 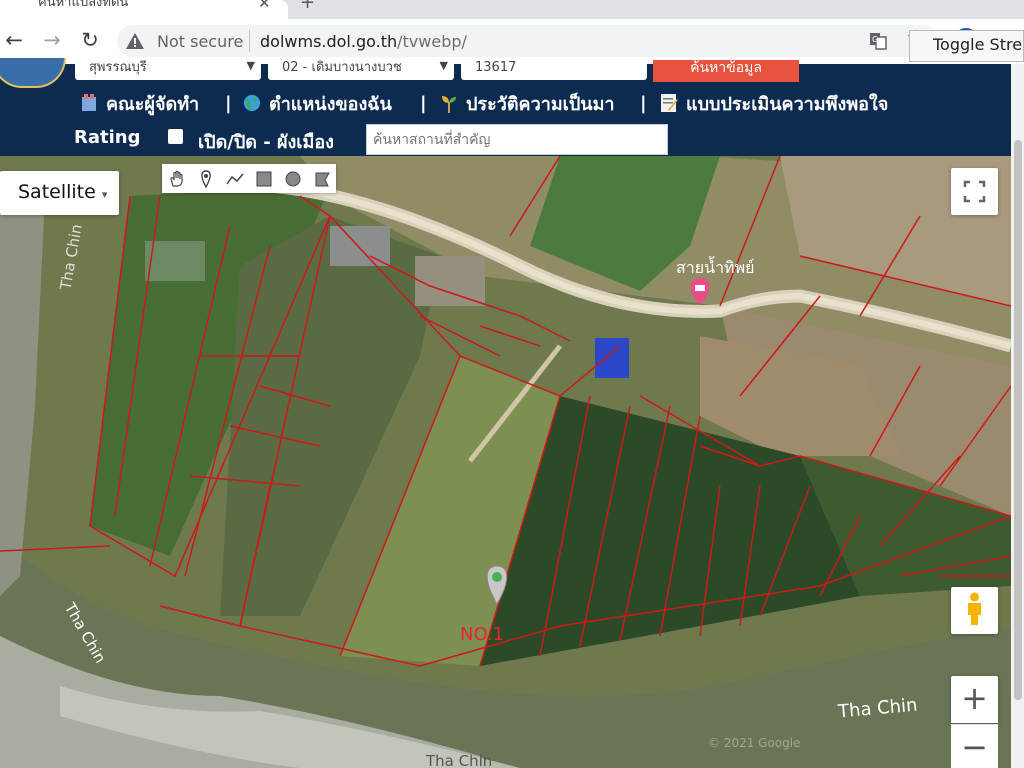 I want to click on nav-link-team-label: คณะผู้จัดทำ, so click(x=153, y=104).